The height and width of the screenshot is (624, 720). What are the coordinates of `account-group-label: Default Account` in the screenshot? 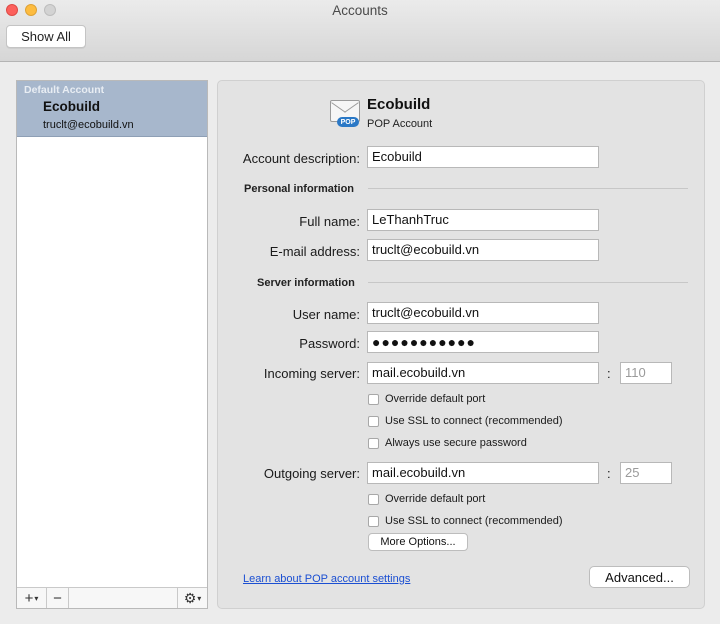 It's located at (64, 90).